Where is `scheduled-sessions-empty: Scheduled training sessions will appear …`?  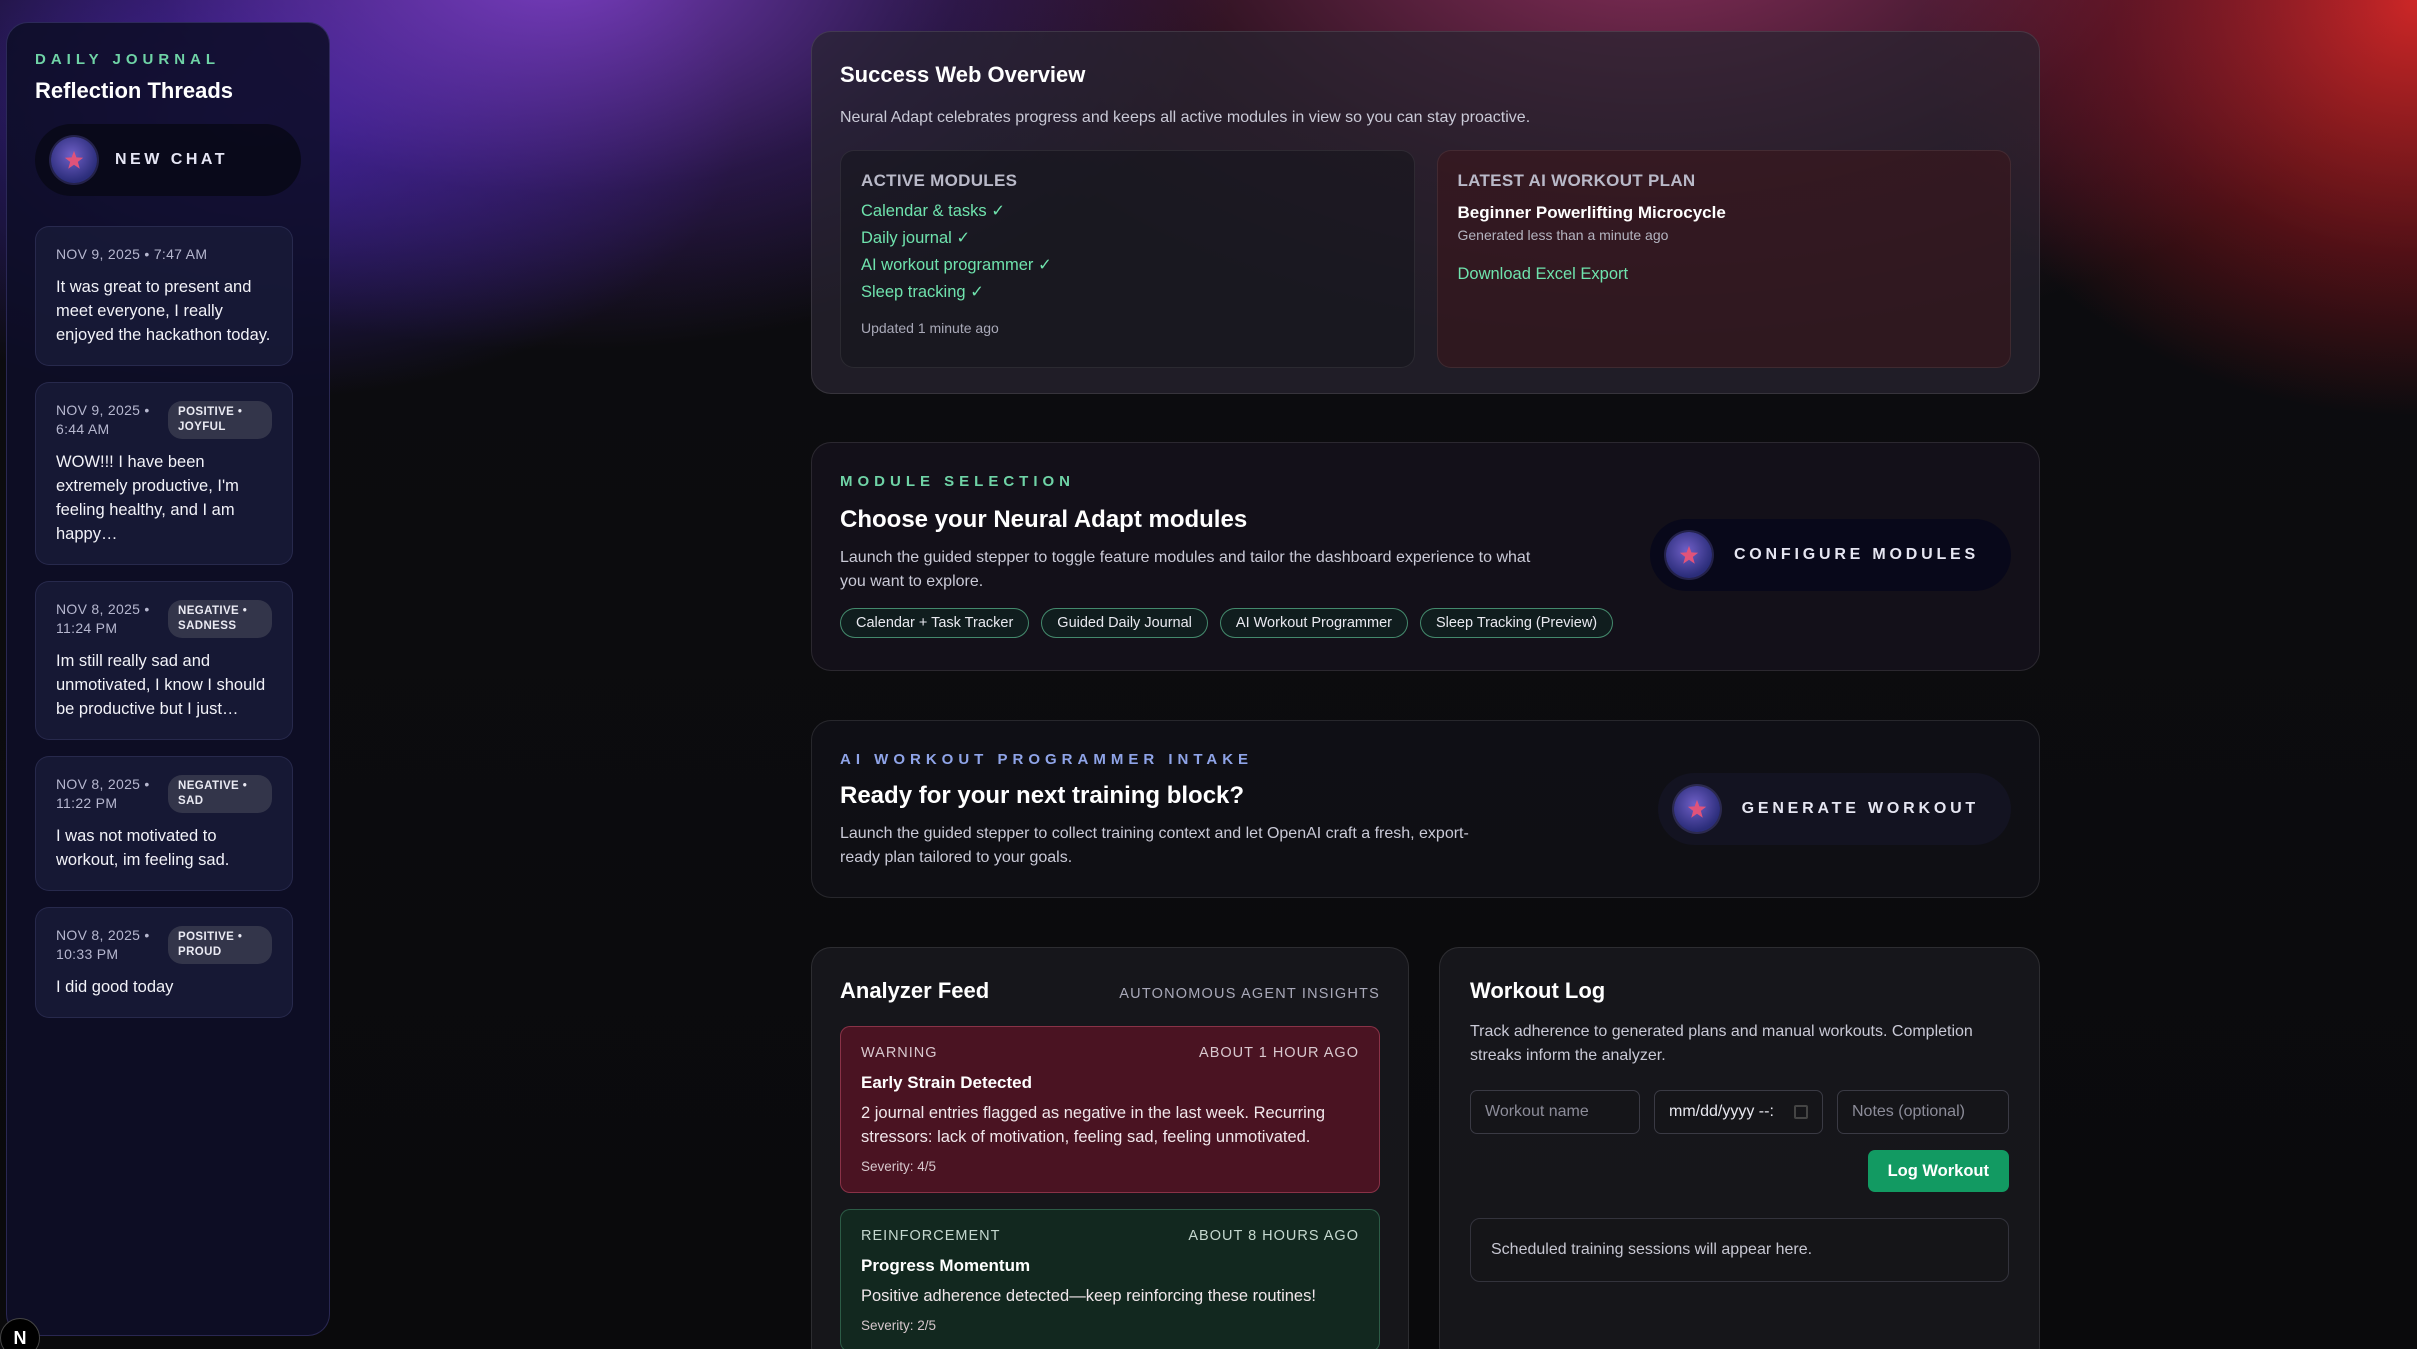 scheduled-sessions-empty: Scheduled training sessions will appear … is located at coordinates (1739, 1250).